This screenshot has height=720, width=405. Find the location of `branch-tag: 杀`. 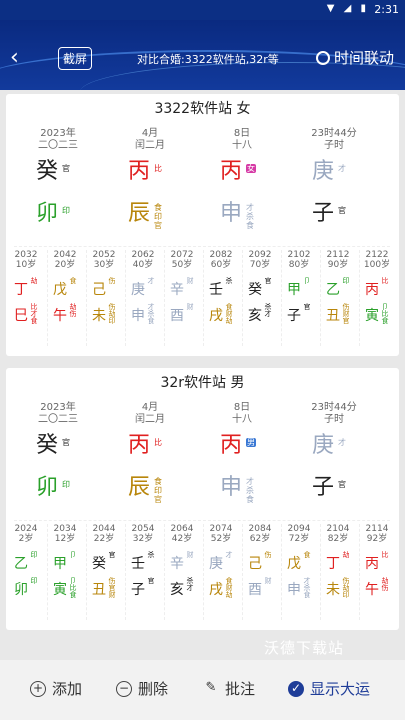

branch-tag: 杀 is located at coordinates (250, 216).